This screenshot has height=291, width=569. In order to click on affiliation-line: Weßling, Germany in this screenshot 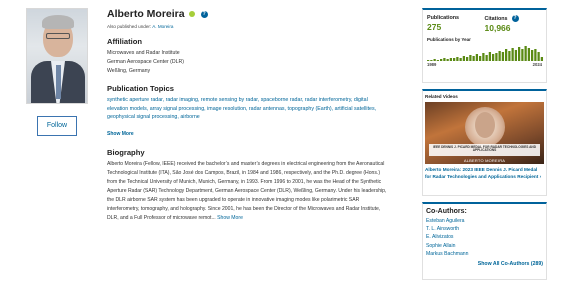, I will do `click(129, 71)`.